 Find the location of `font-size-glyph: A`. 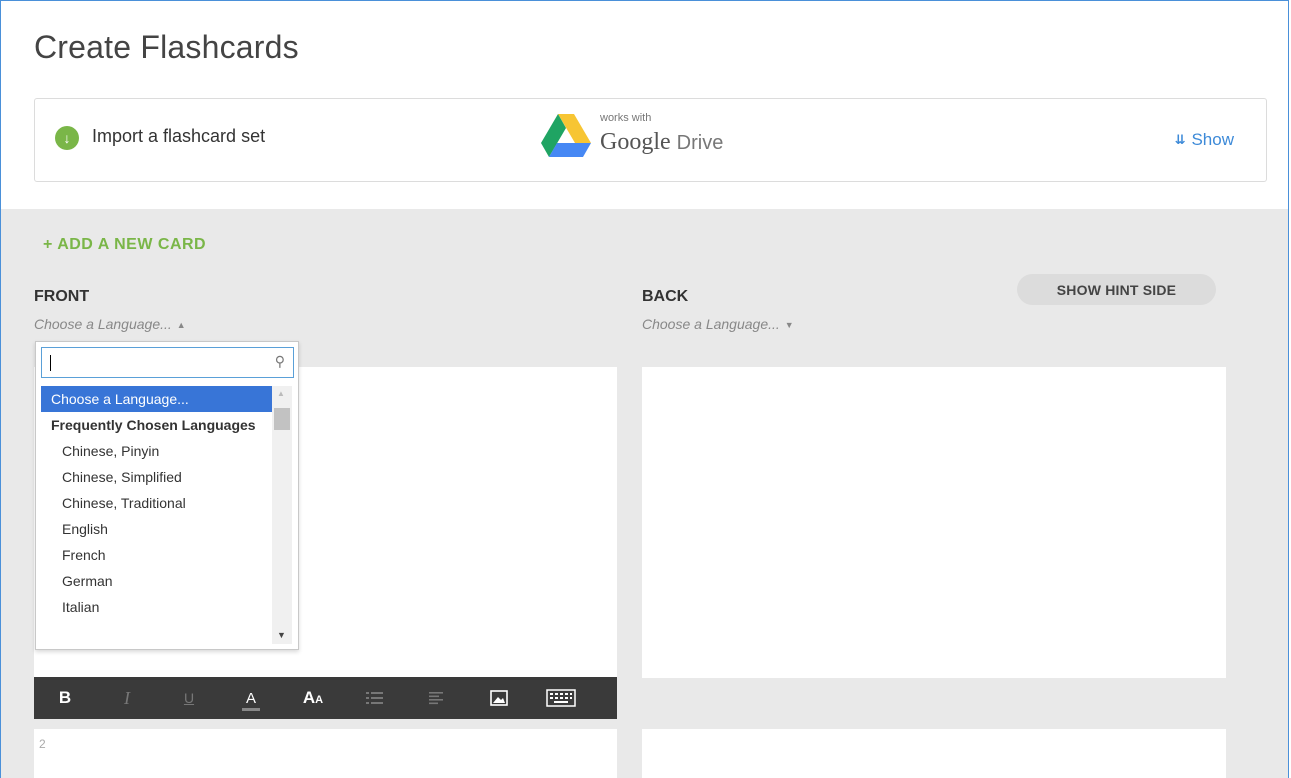

font-size-glyph: A is located at coordinates (309, 697).